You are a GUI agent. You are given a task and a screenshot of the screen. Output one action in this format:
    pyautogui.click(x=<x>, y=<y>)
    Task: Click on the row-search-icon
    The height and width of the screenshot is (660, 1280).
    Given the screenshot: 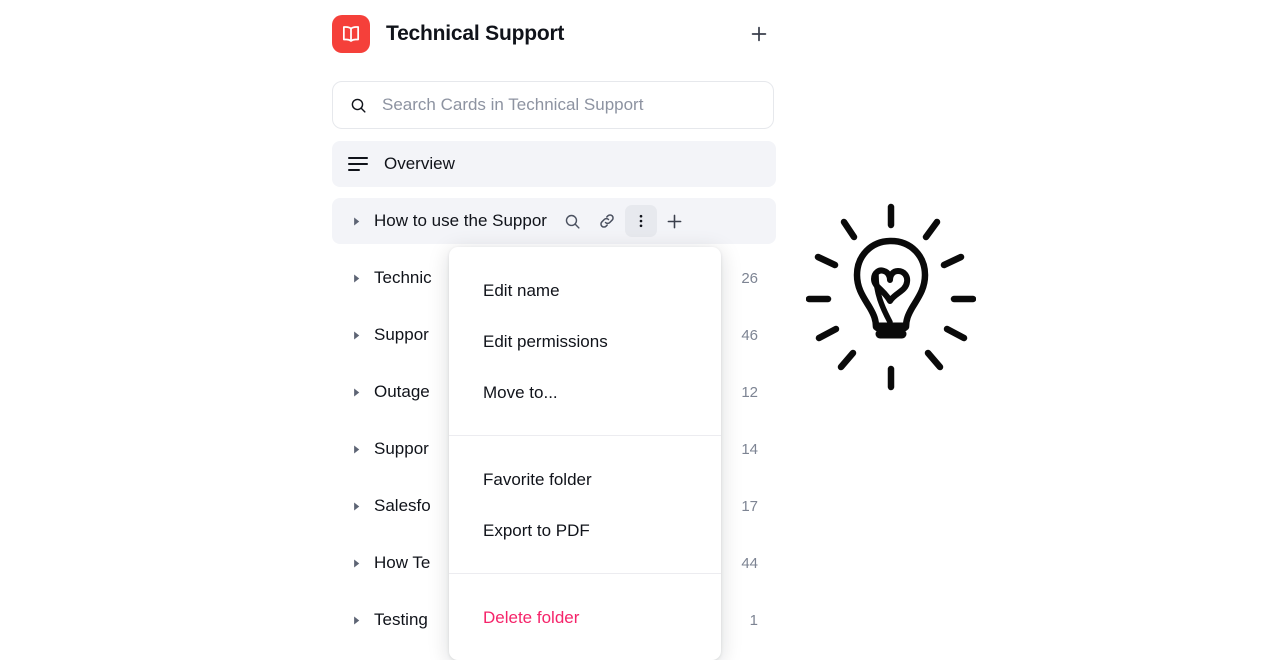 What is the action you would take?
    pyautogui.click(x=573, y=221)
    